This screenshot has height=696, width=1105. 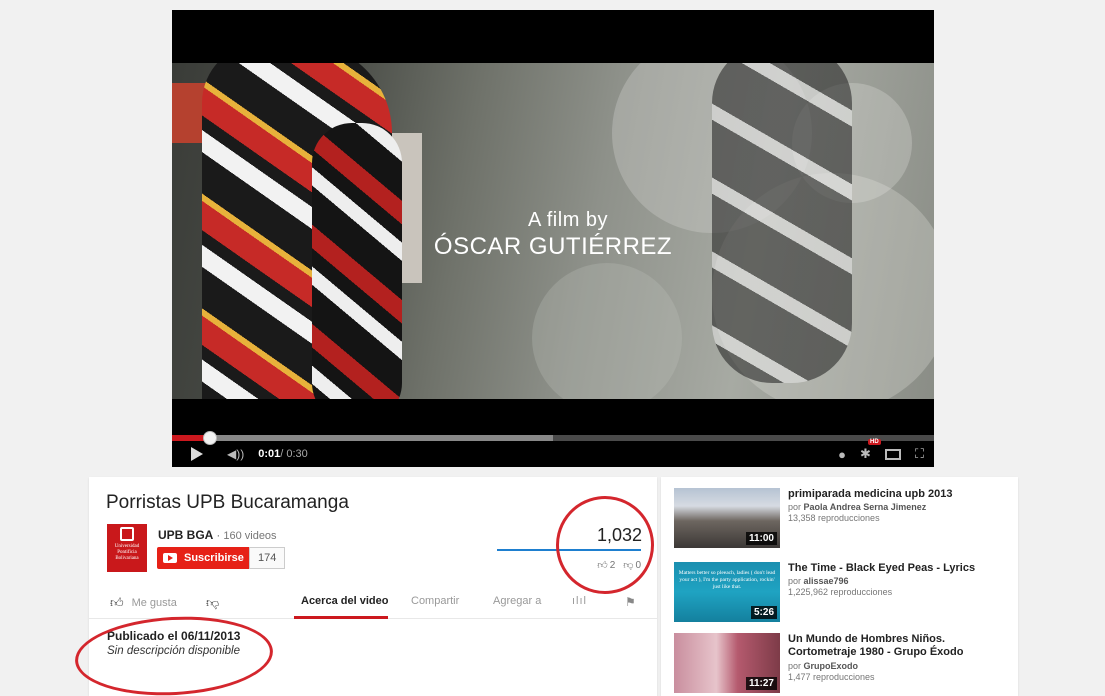 What do you see at coordinates (127, 534) in the screenshot?
I see `university-crest-icon` at bounding box center [127, 534].